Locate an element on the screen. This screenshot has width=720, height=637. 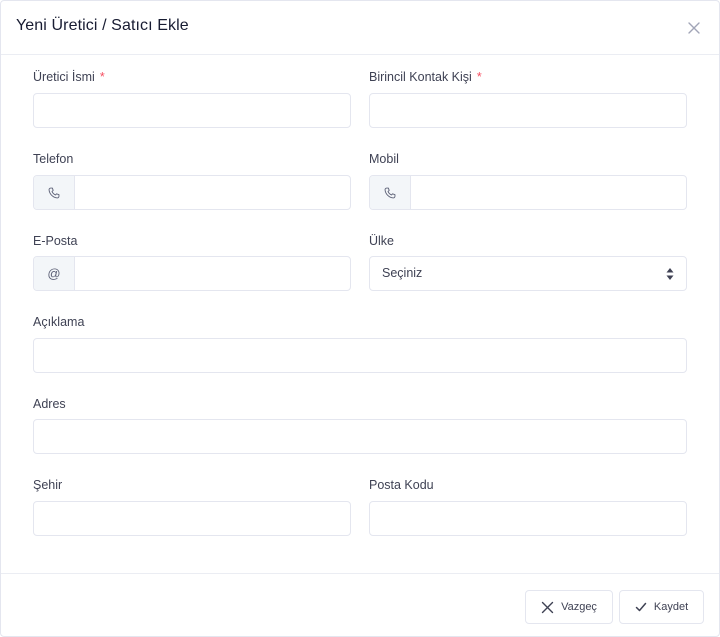
email-input-group: @ is located at coordinates (192, 273).